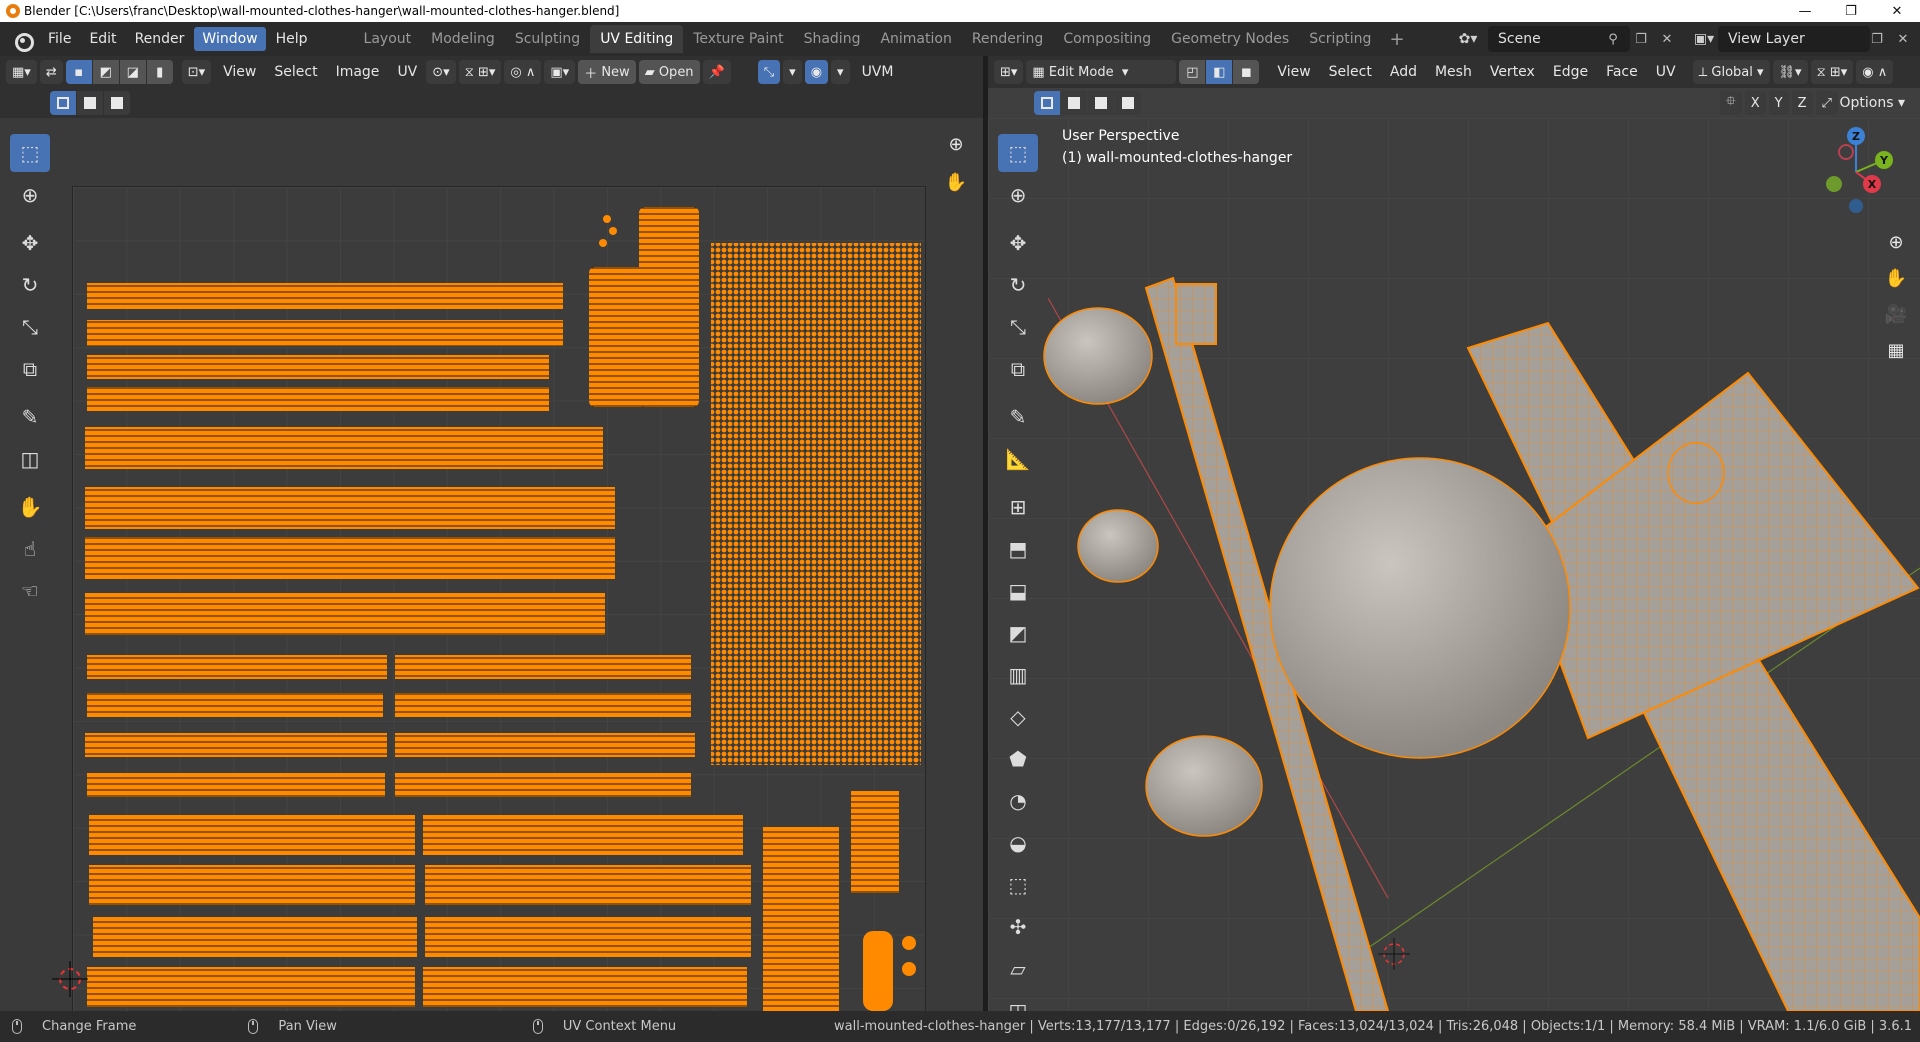  Describe the element at coordinates (1018, 243) in the screenshot. I see `vp-move-icon: ✥` at that location.